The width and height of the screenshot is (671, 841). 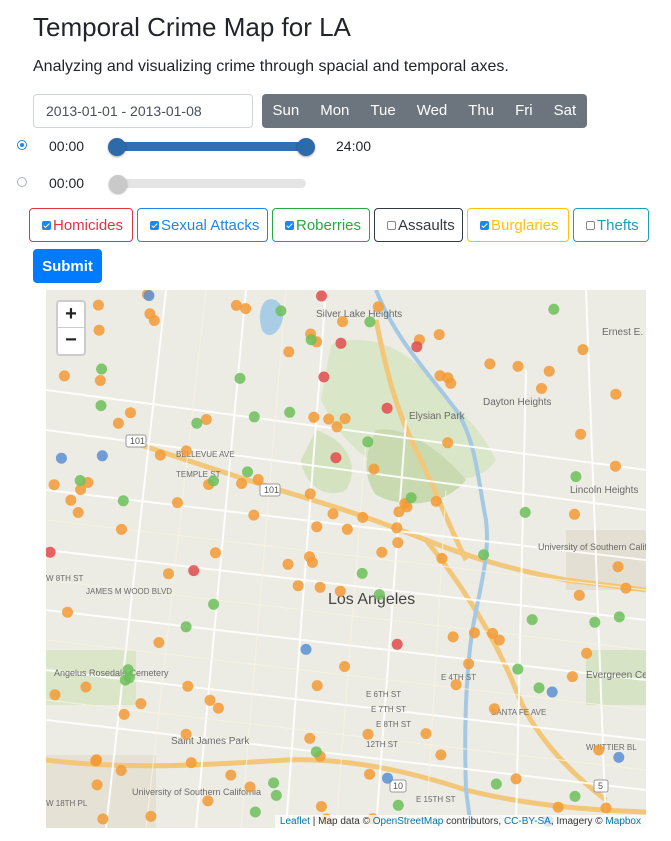 What do you see at coordinates (81, 225) in the screenshot?
I see `filter-homicides: Homicides` at bounding box center [81, 225].